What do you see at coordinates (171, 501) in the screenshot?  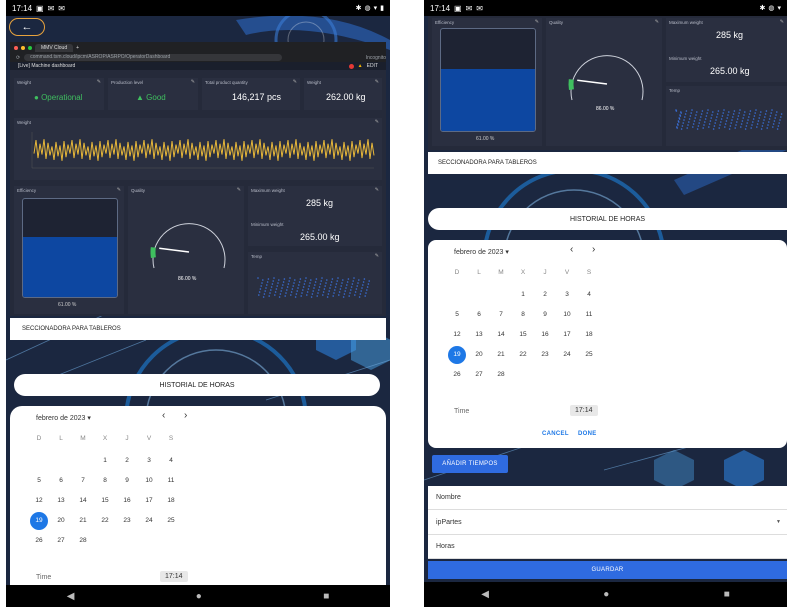 I see `calendar-day: 18` at bounding box center [171, 501].